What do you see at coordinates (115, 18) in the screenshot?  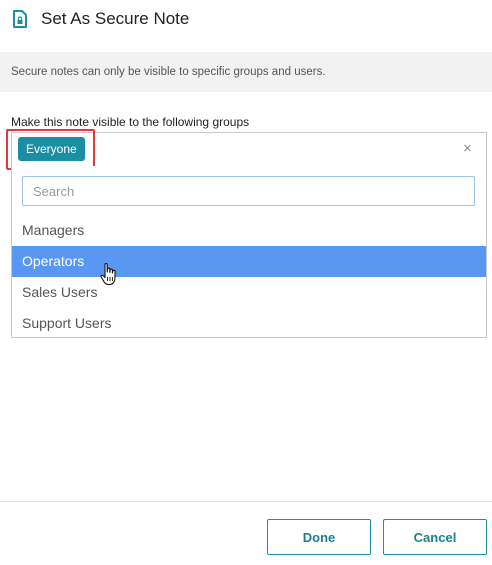 I see `dialog-title: Set As Secure Note` at bounding box center [115, 18].